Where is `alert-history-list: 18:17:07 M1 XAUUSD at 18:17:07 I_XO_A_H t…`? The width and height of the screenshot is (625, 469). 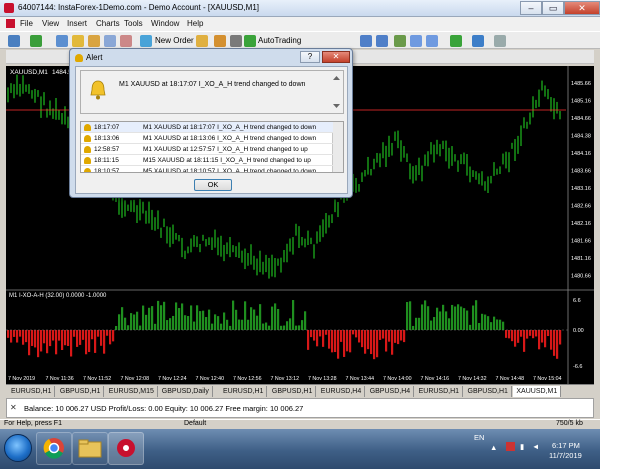 alert-history-list: 18:17:07 M1 XAUUSD at 18:17:07 I_XO_A_H t… is located at coordinates (212, 147).